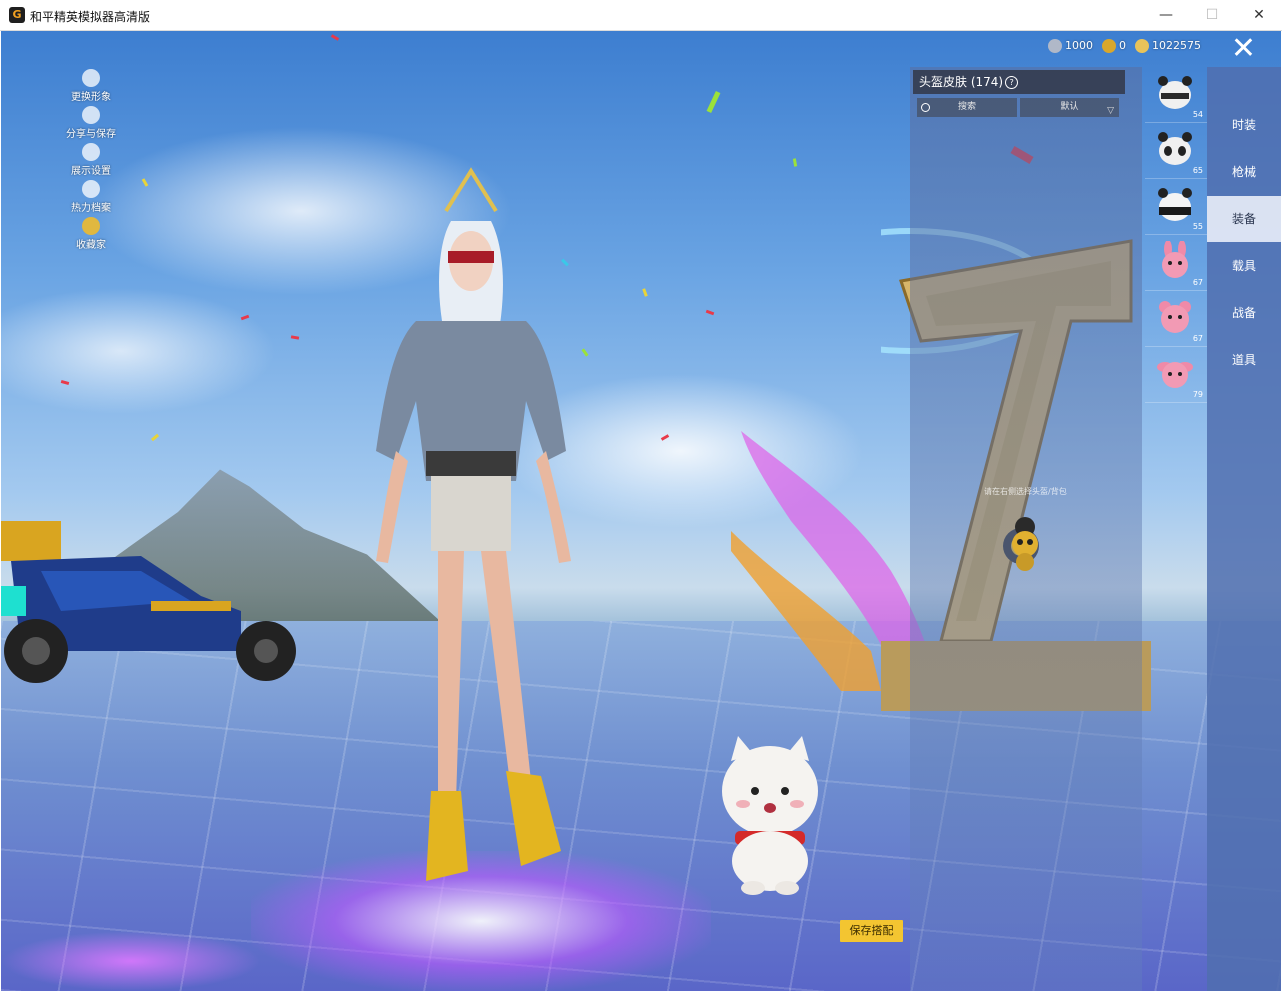 The width and height of the screenshot is (1282, 992). I want to click on help-icon: ?, so click(1012, 82).